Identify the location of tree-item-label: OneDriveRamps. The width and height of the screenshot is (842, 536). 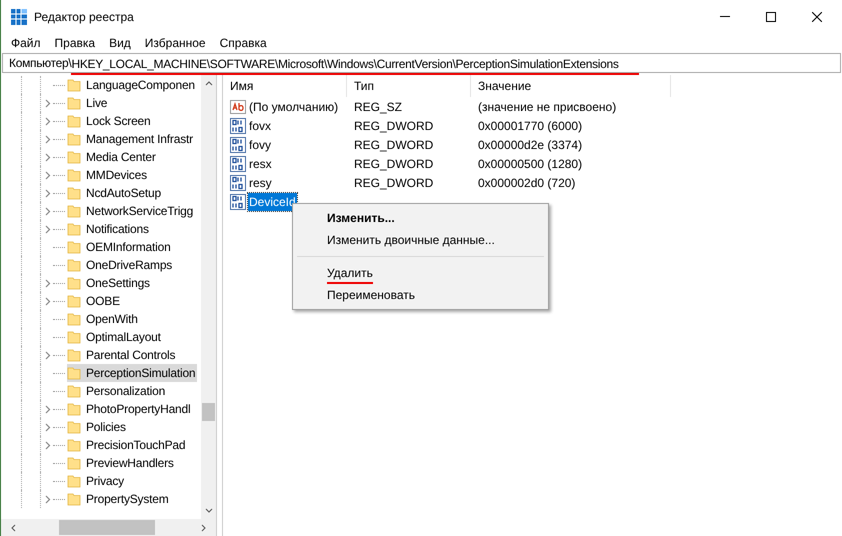
(129, 265).